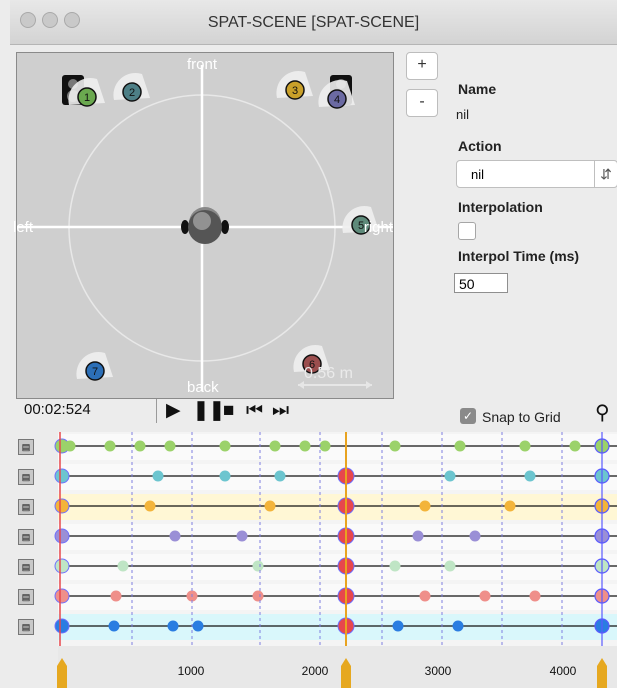 The image size is (617, 688). Describe the element at coordinates (315, 671) in the screenshot. I see `ruler-tick-label: 2000` at that location.